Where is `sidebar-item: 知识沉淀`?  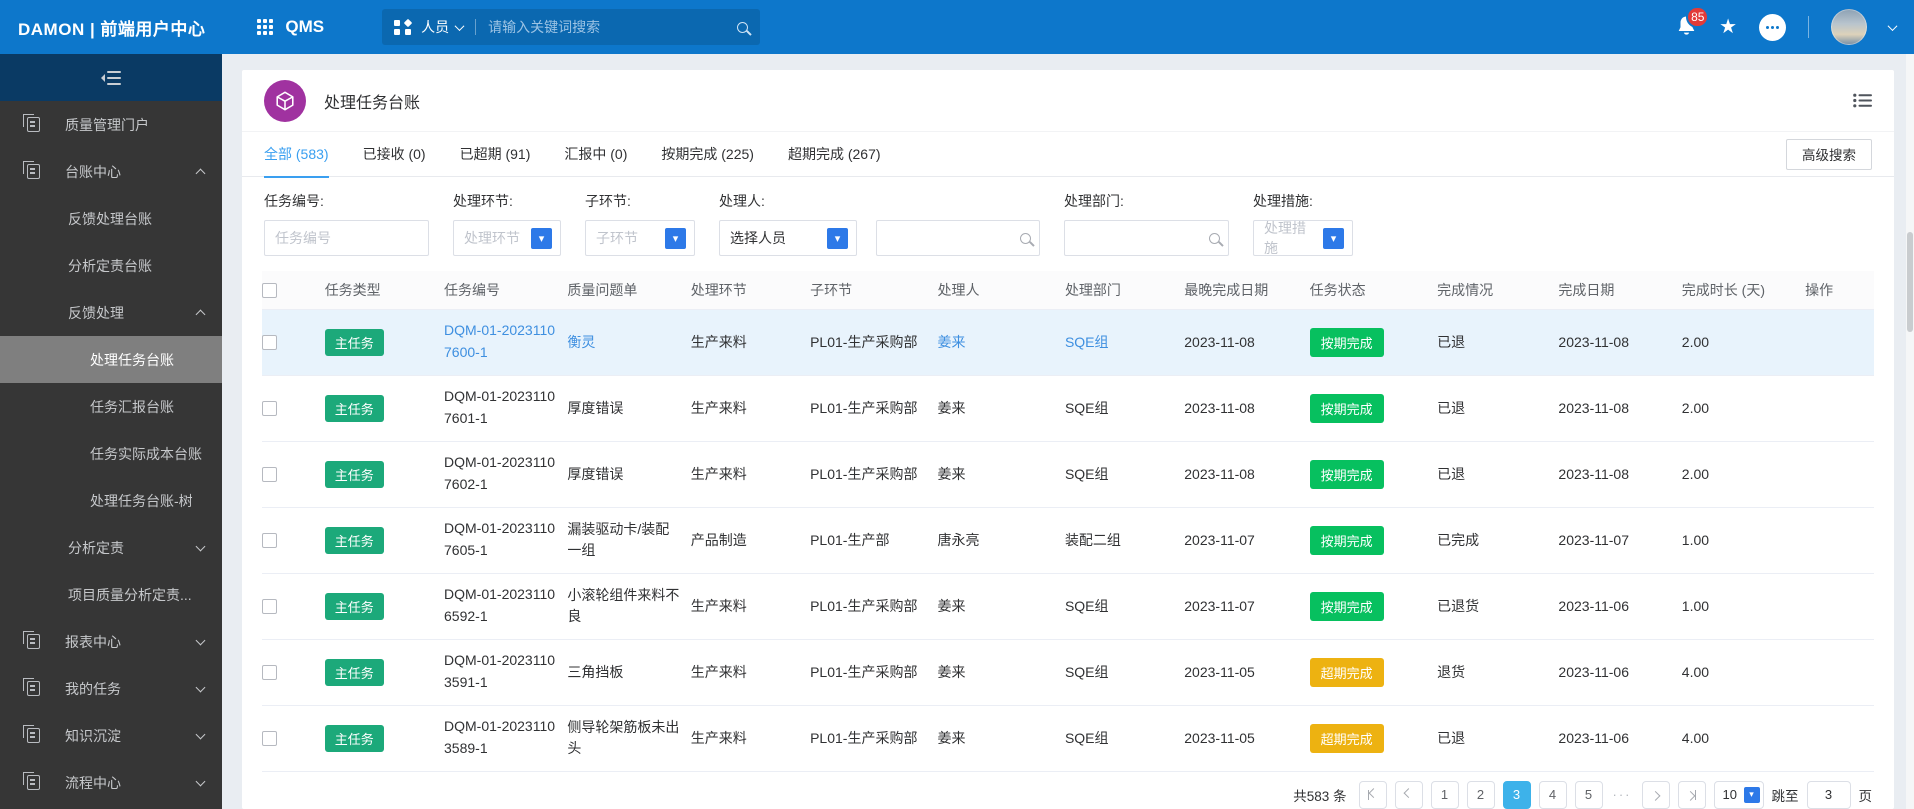 sidebar-item: 知识沉淀 is located at coordinates (111, 735).